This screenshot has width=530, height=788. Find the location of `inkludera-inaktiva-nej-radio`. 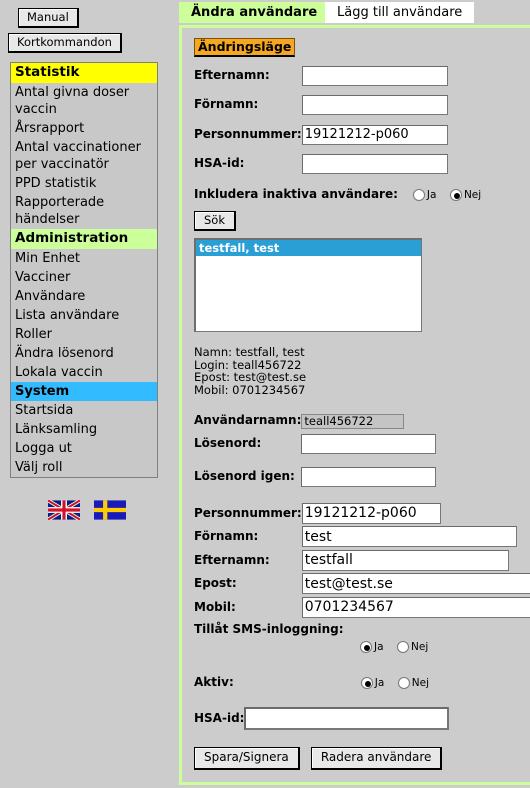

inkludera-inaktiva-nej-radio is located at coordinates (455, 195).